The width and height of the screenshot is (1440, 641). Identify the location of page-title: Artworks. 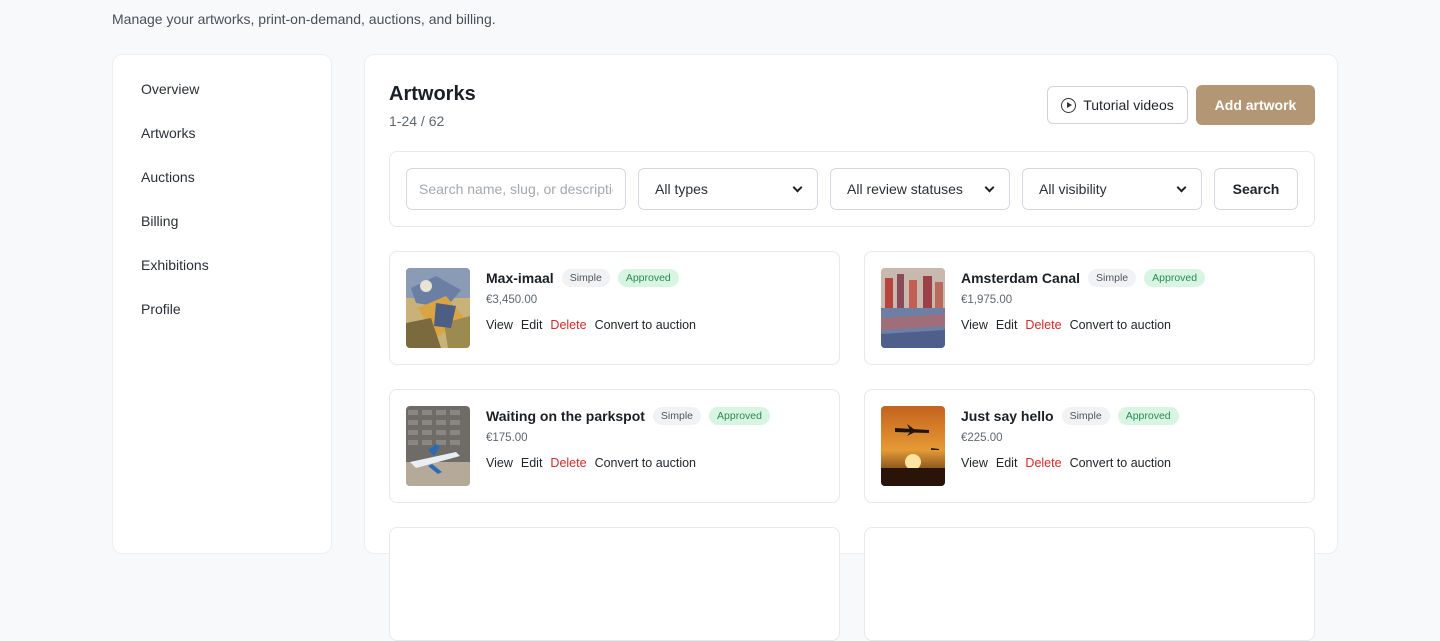
(432, 94).